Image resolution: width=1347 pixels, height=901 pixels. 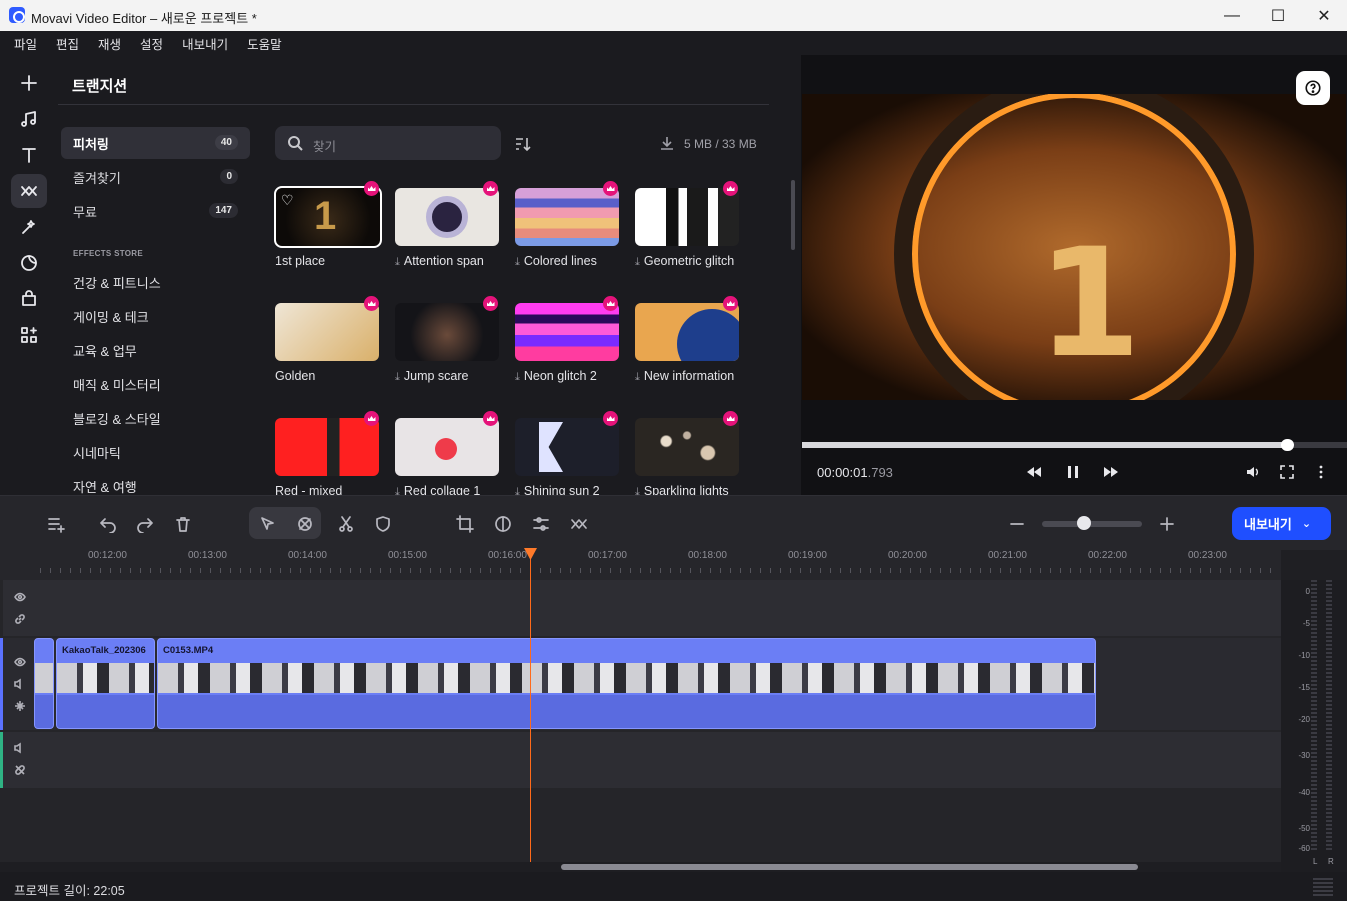 What do you see at coordinates (1321, 472) in the screenshot?
I see `more-options-icon` at bounding box center [1321, 472].